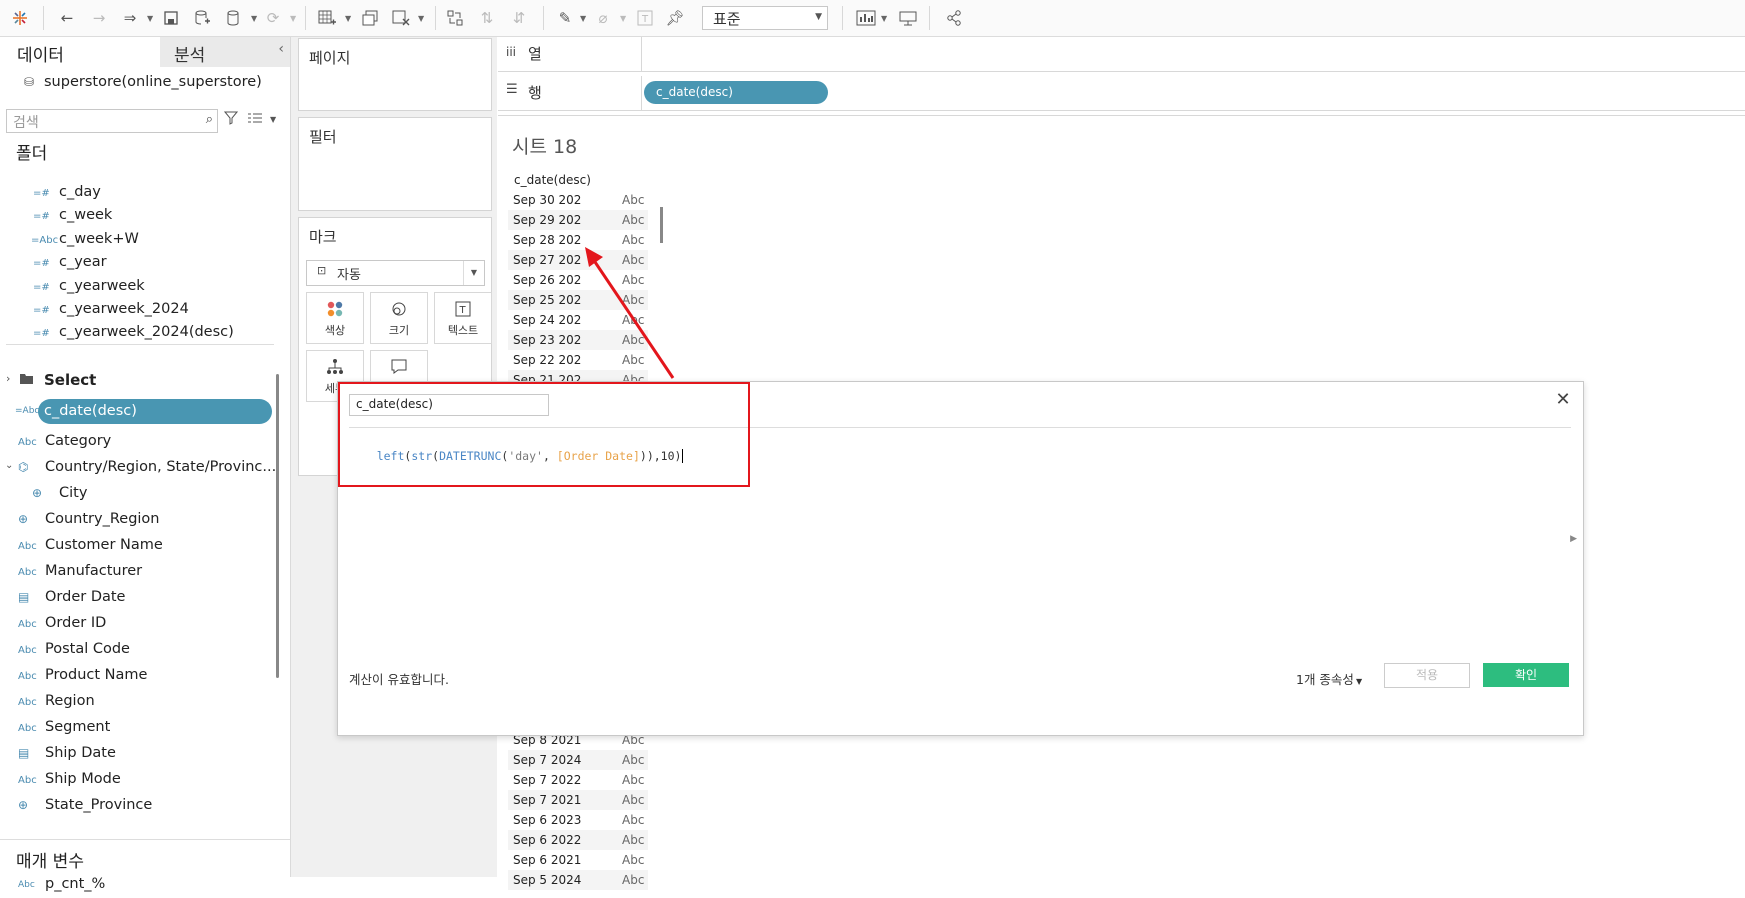 The image size is (1745, 898). Describe the element at coordinates (255, 120) in the screenshot. I see `view-list-icon` at that location.